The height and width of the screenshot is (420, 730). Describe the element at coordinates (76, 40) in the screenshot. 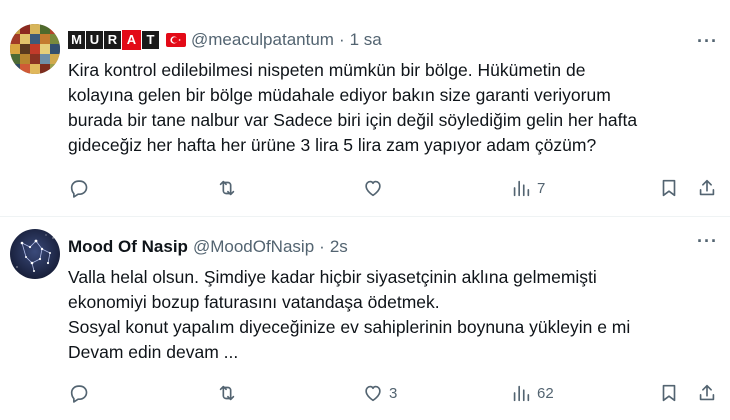

I see `name-letter: M` at that location.